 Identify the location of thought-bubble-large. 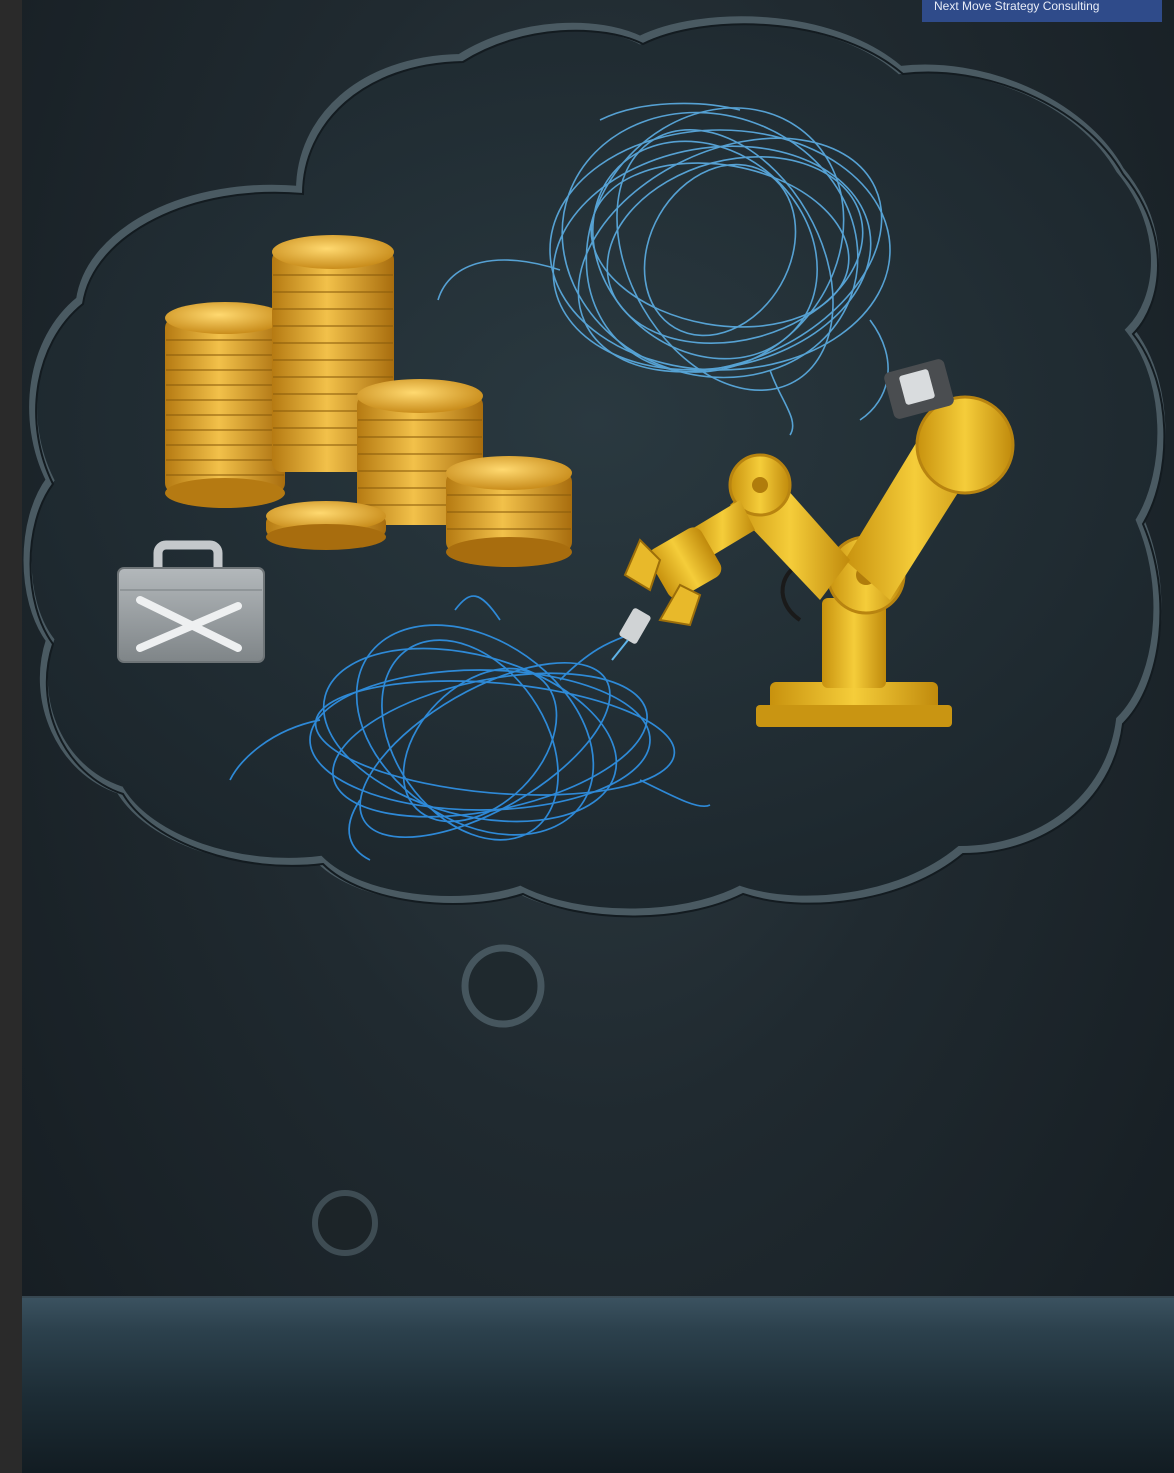
(503, 986).